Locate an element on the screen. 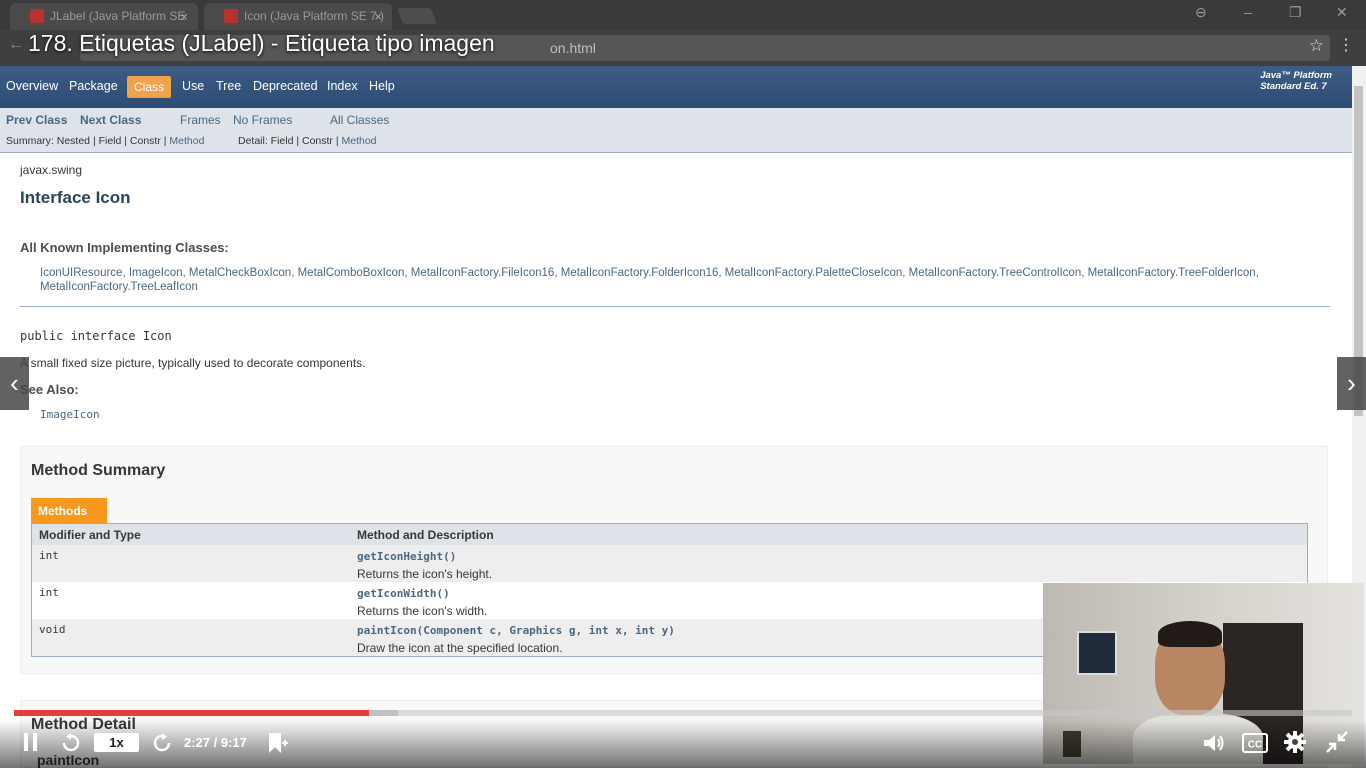 This screenshot has width=1366, height=768. divider is located at coordinates (675, 306).